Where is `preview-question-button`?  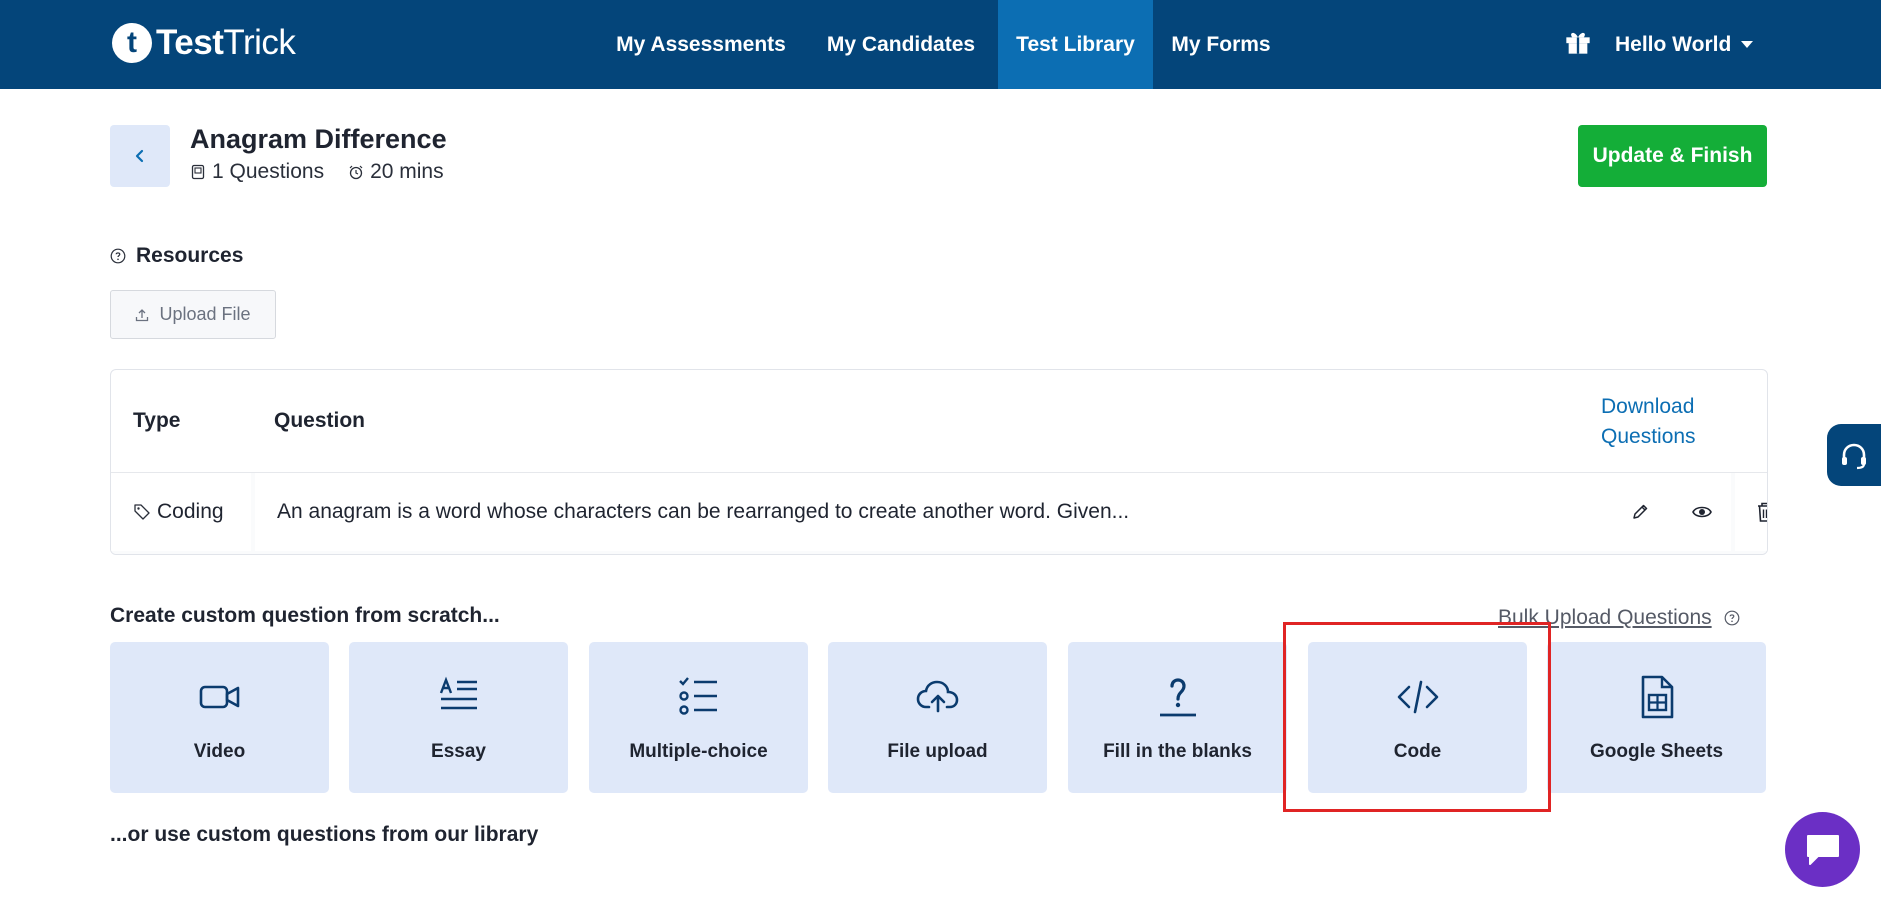 preview-question-button is located at coordinates (1702, 512).